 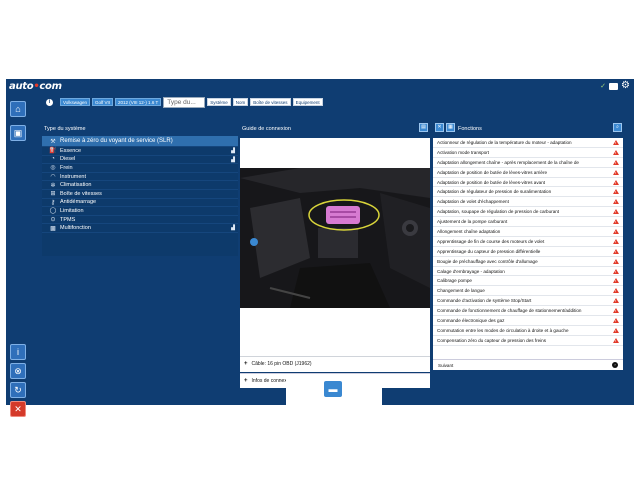 What do you see at coordinates (140, 220) in the screenshot?
I see `system-item: ⊙ TPMS` at bounding box center [140, 220].